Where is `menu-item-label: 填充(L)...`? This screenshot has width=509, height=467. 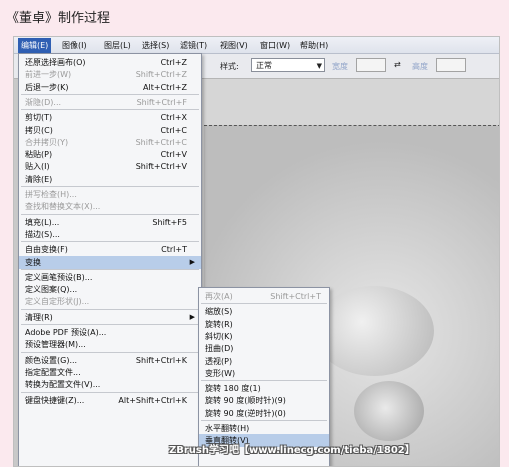
menu-item-label: 填充(L)... is located at coordinates (42, 222).